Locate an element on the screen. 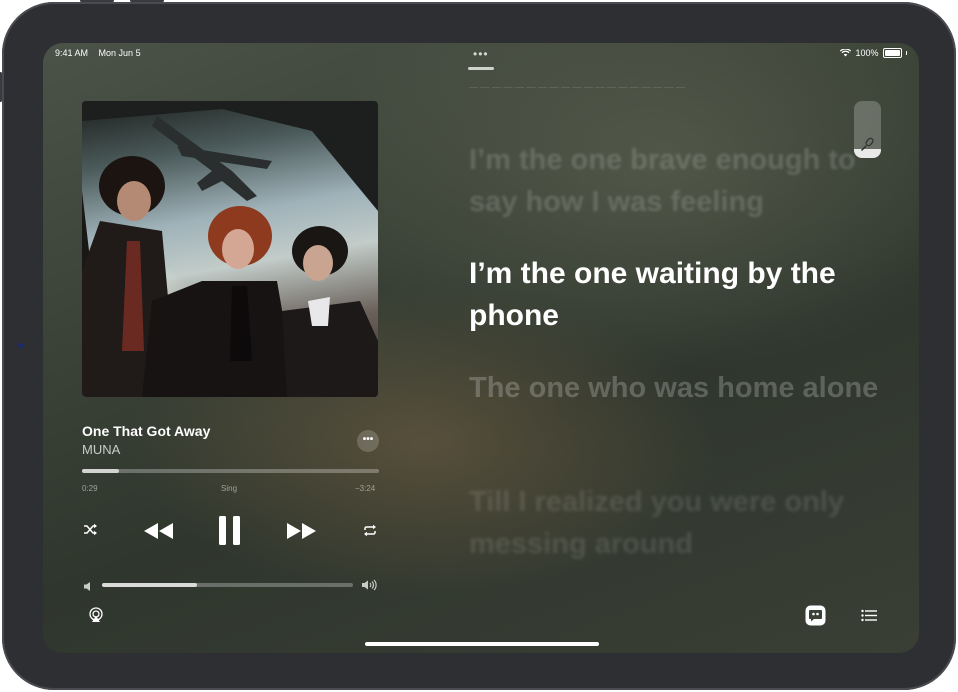 The width and height of the screenshot is (958, 692). song-artist: MUNA is located at coordinates (101, 449).